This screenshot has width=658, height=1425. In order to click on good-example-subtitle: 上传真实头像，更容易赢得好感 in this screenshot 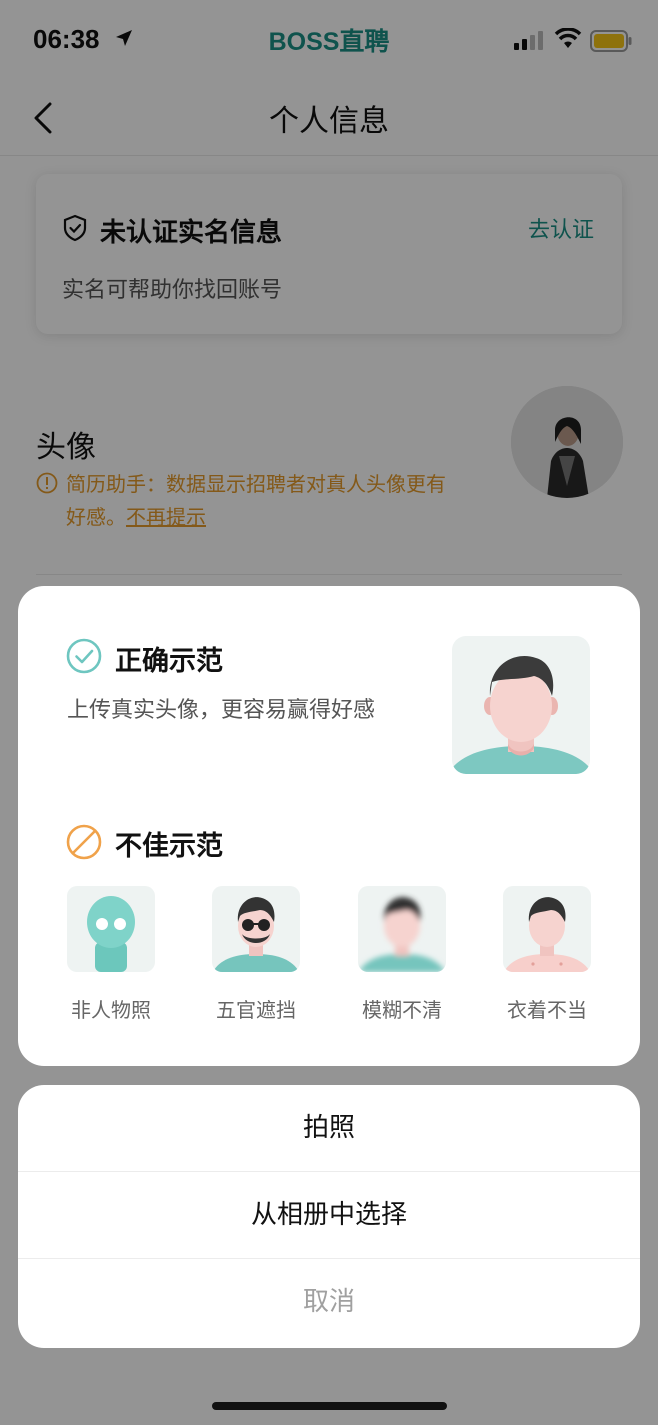, I will do `click(221, 710)`.